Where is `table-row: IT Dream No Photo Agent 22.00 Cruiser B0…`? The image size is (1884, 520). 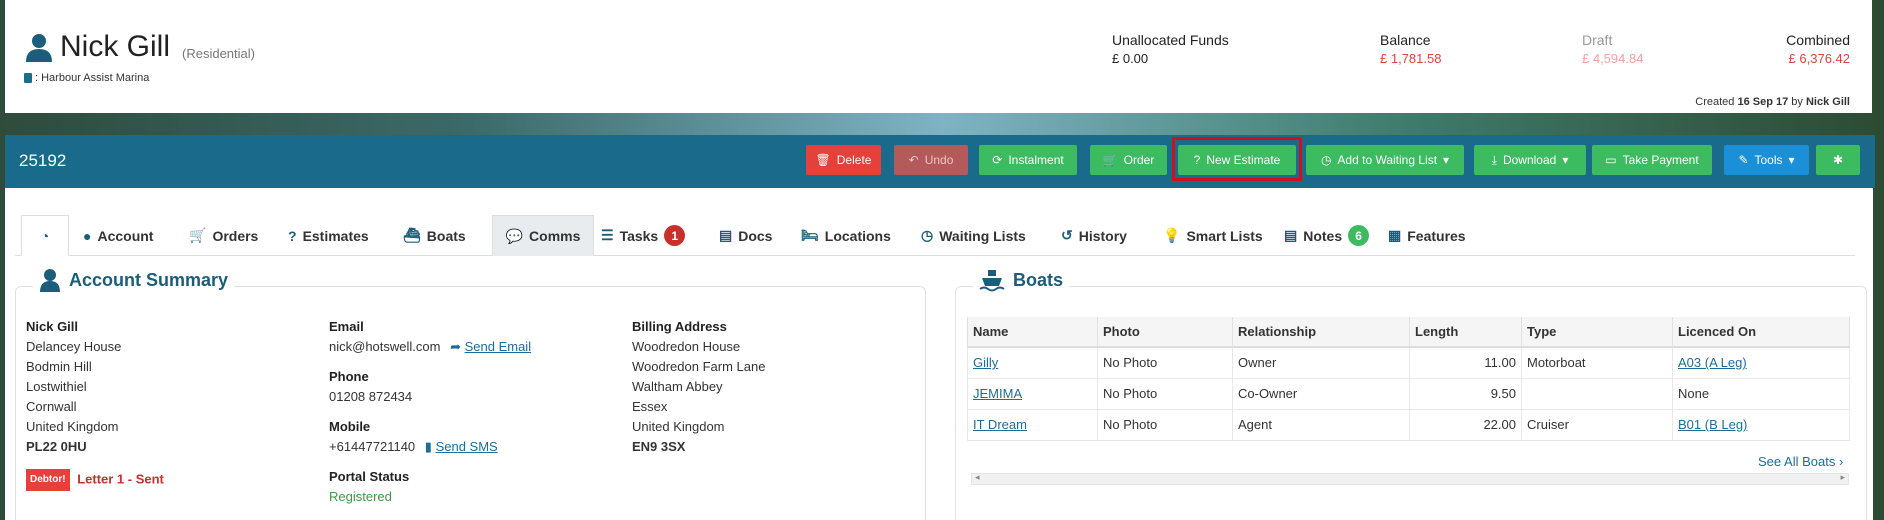 table-row: IT Dream No Photo Agent 22.00 Cruiser B0… is located at coordinates (1408, 424).